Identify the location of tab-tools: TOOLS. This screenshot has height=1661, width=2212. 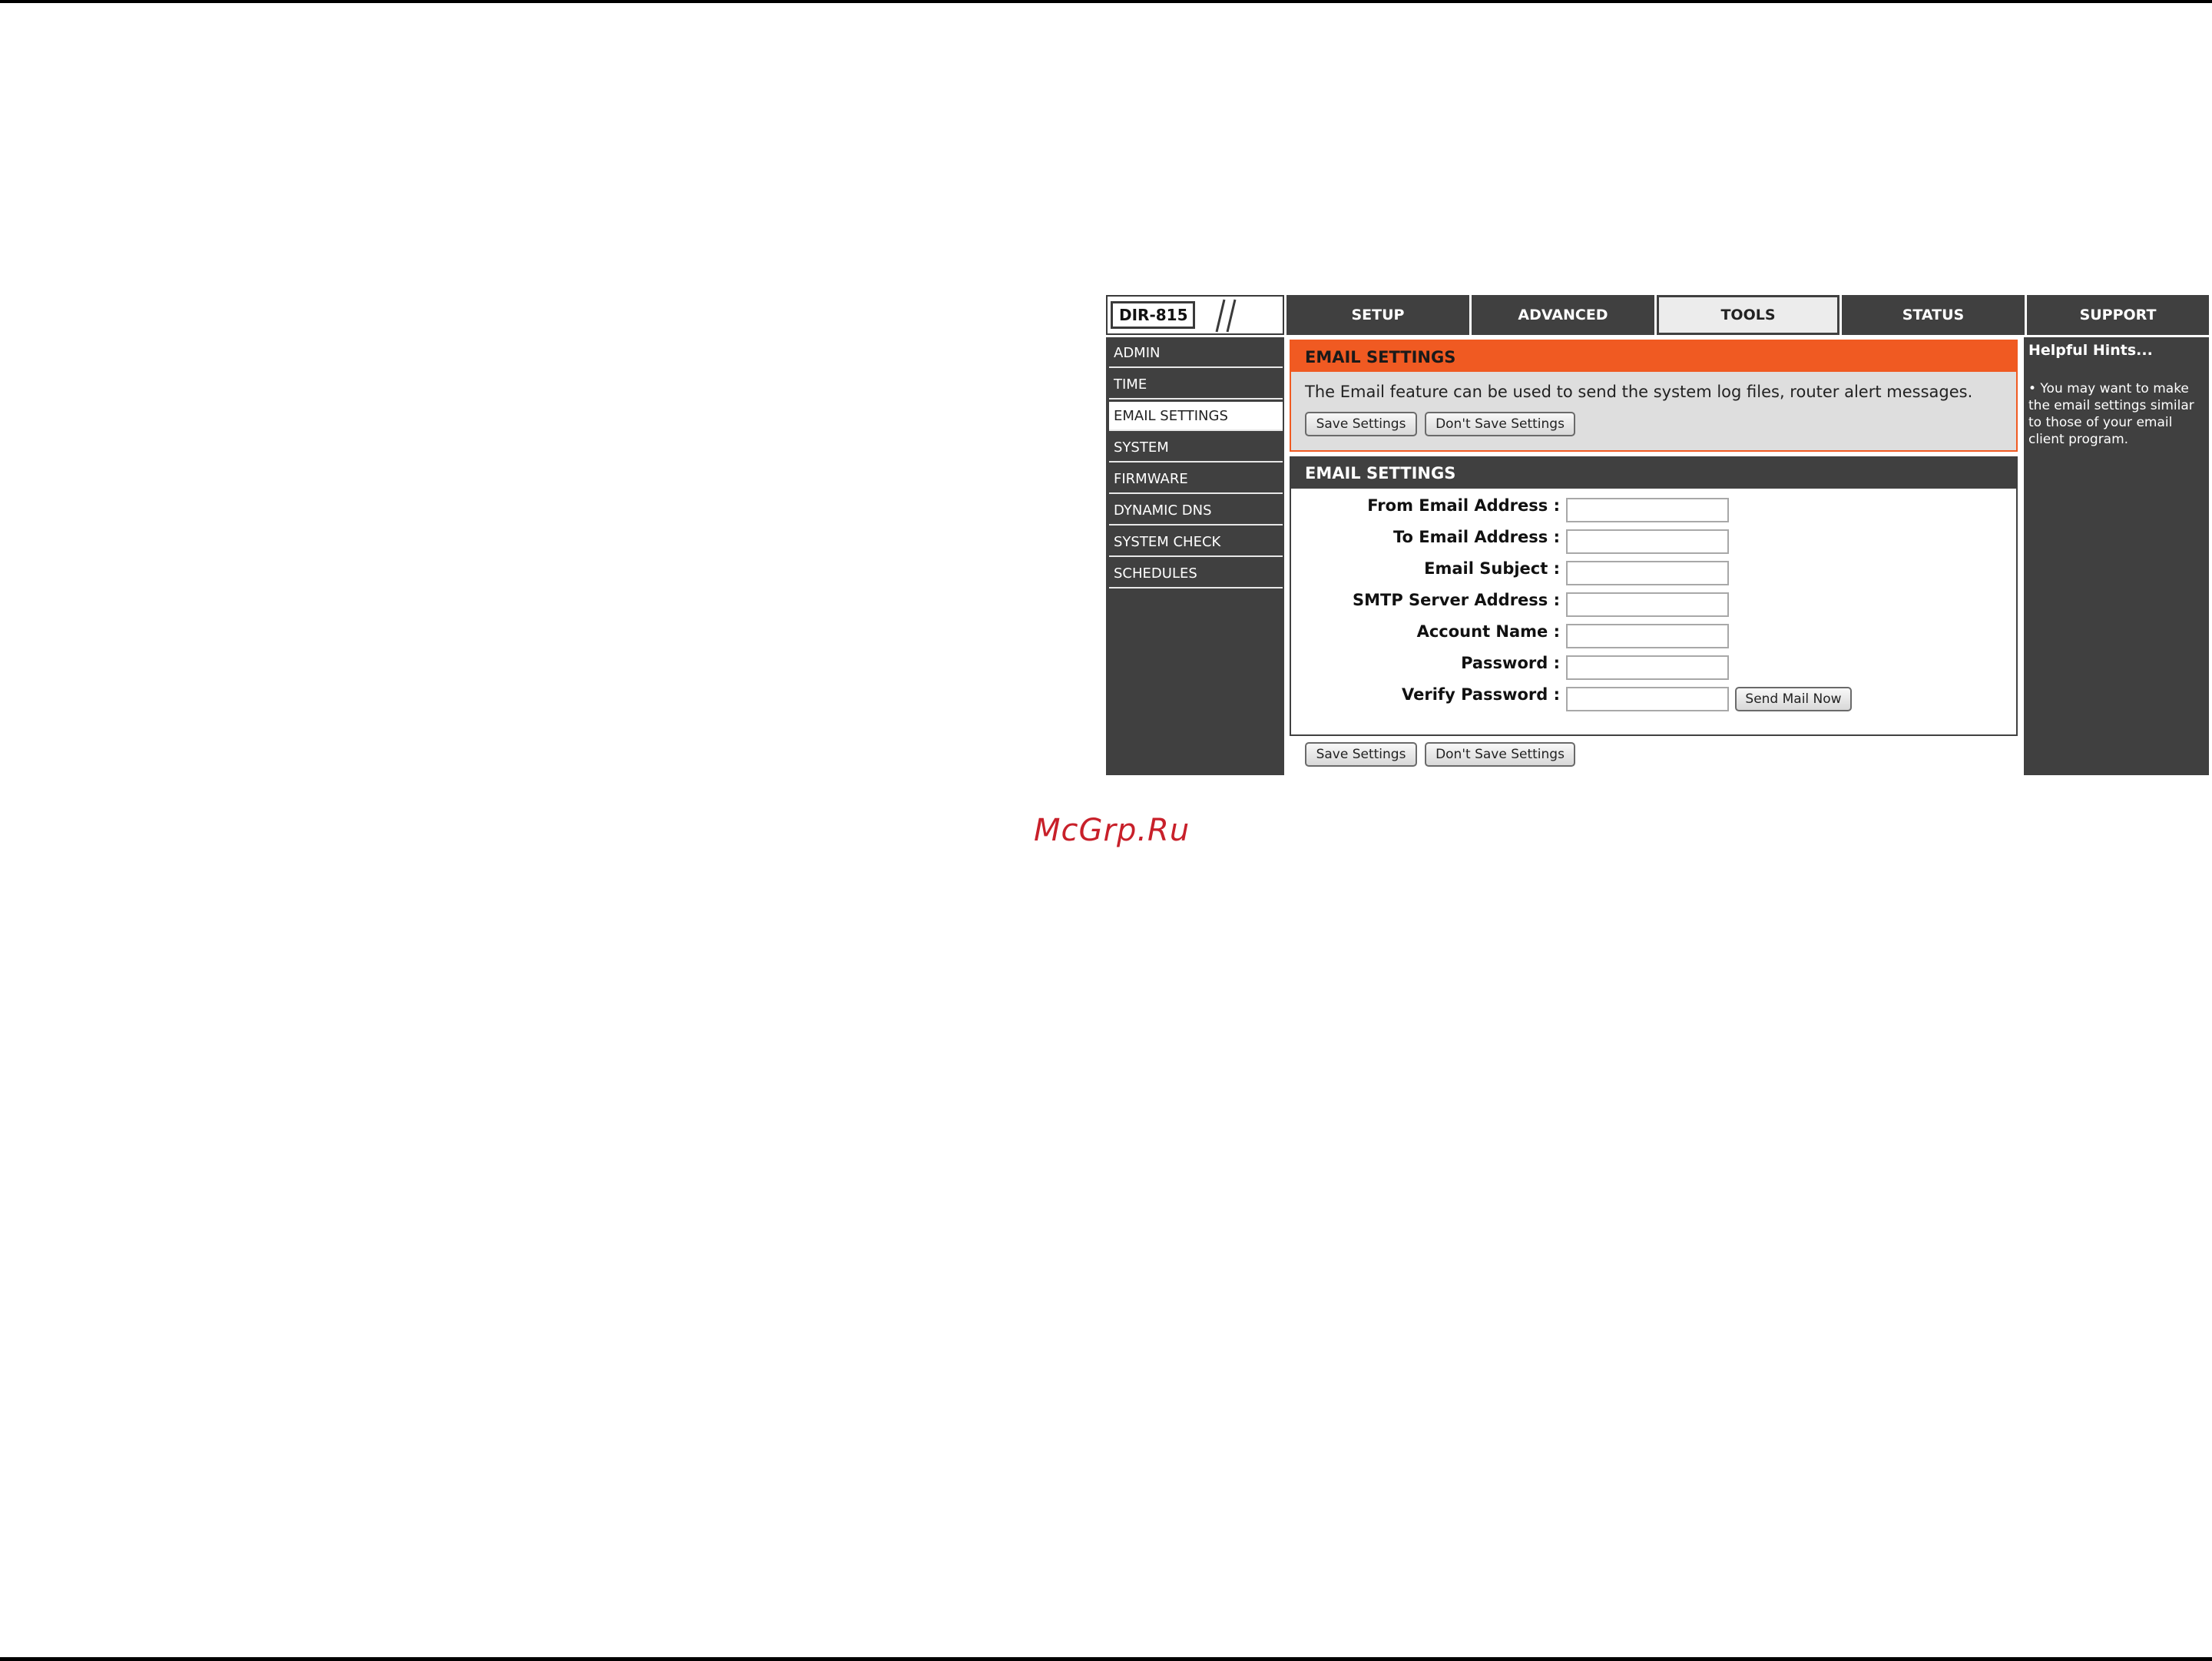
(1748, 315).